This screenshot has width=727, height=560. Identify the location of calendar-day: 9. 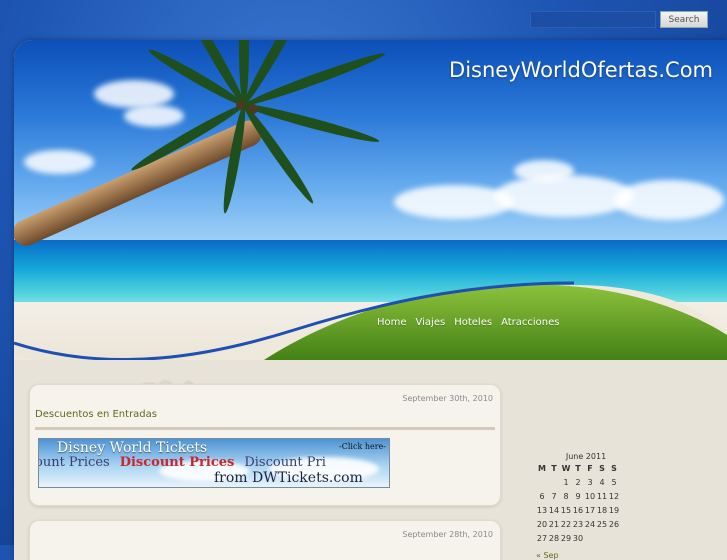
(578, 496).